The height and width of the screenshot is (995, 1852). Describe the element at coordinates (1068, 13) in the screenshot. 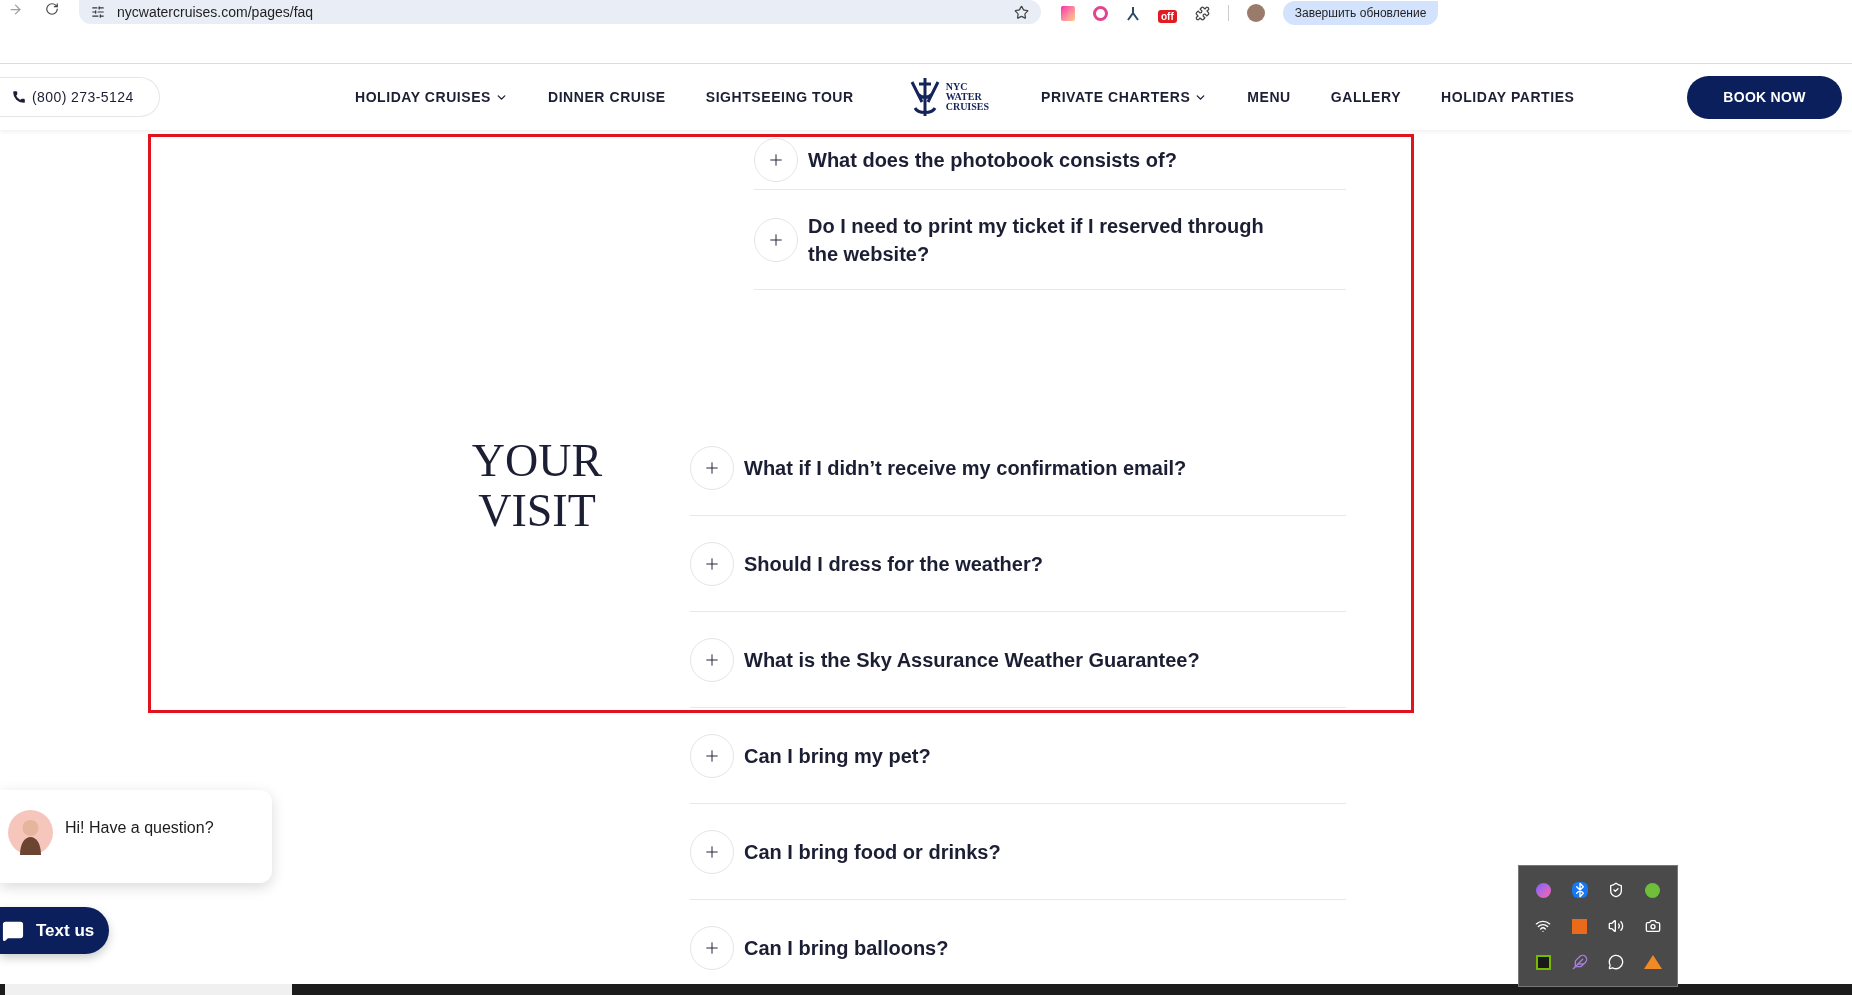

I see `gradient-square-icon` at that location.